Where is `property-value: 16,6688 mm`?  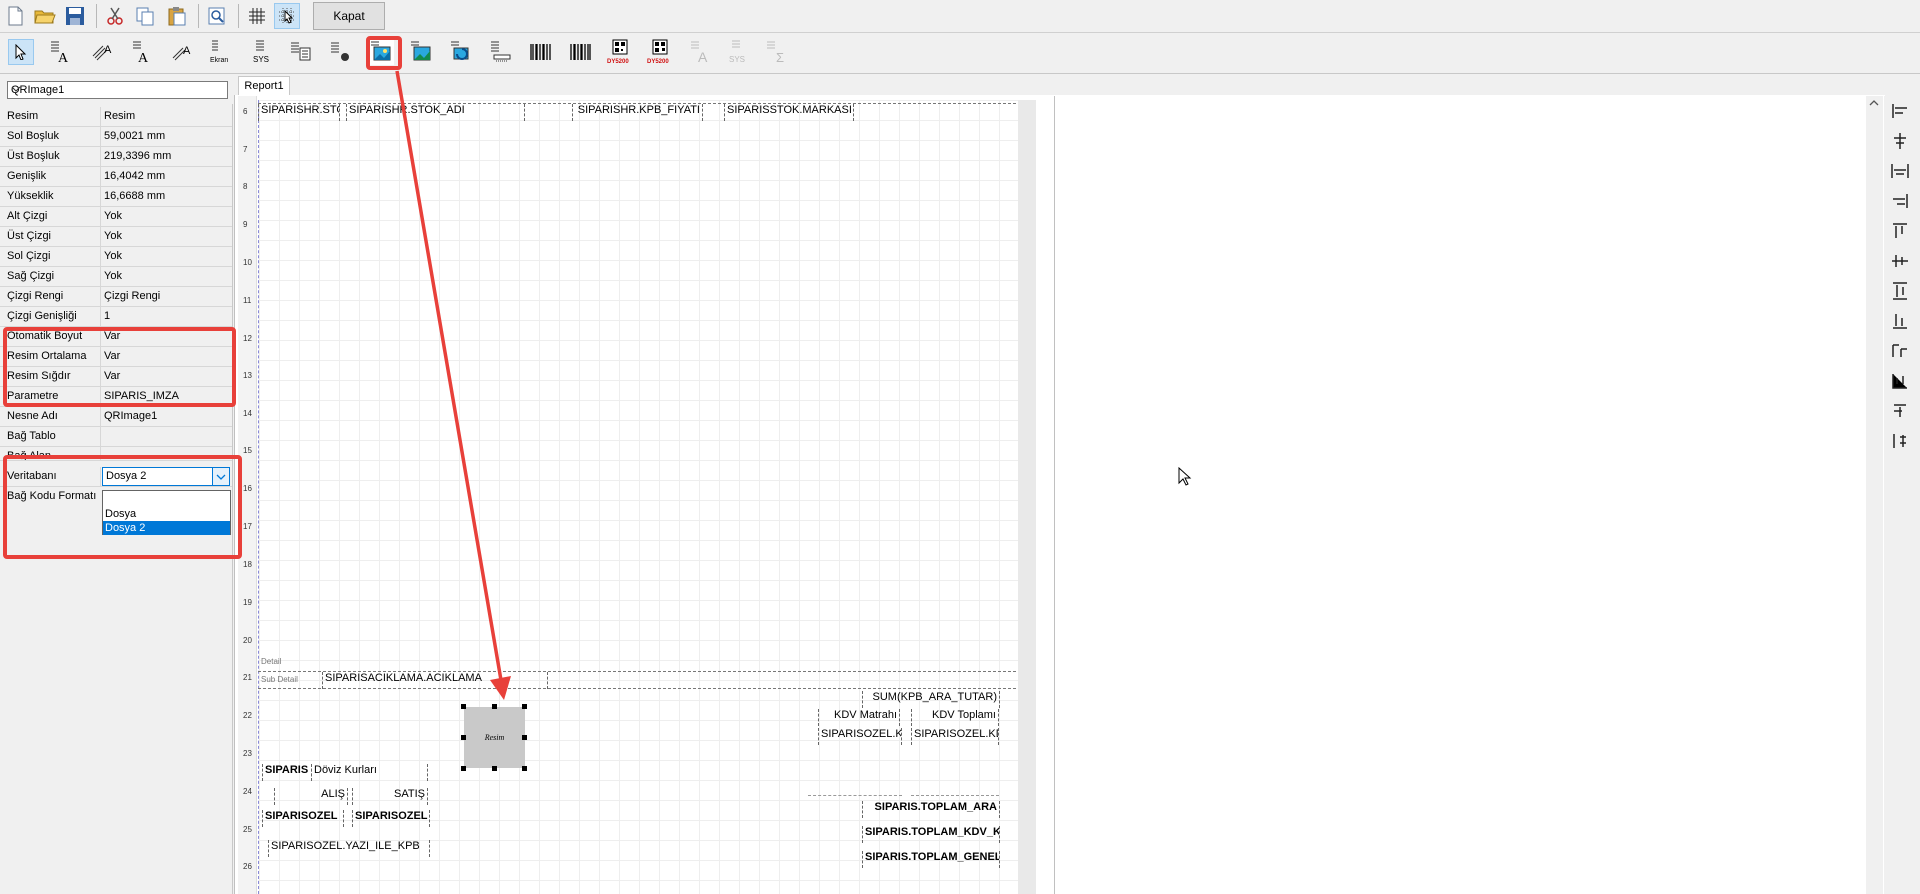
property-value: 16,6688 mm is located at coordinates (134, 196).